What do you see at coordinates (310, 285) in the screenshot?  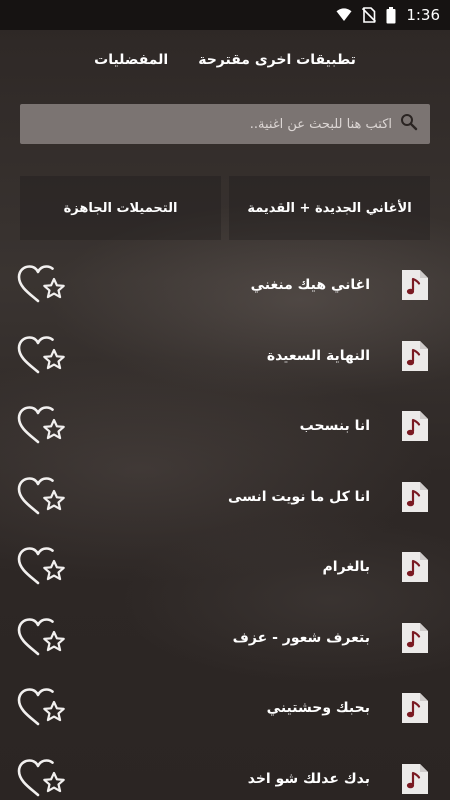 I see `song-title: اغاني هيك منغني` at bounding box center [310, 285].